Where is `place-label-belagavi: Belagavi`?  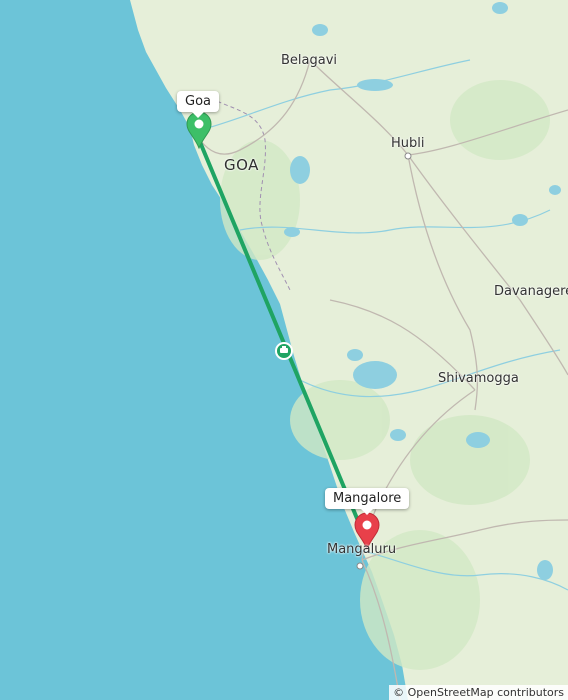
place-label-belagavi: Belagavi is located at coordinates (309, 60).